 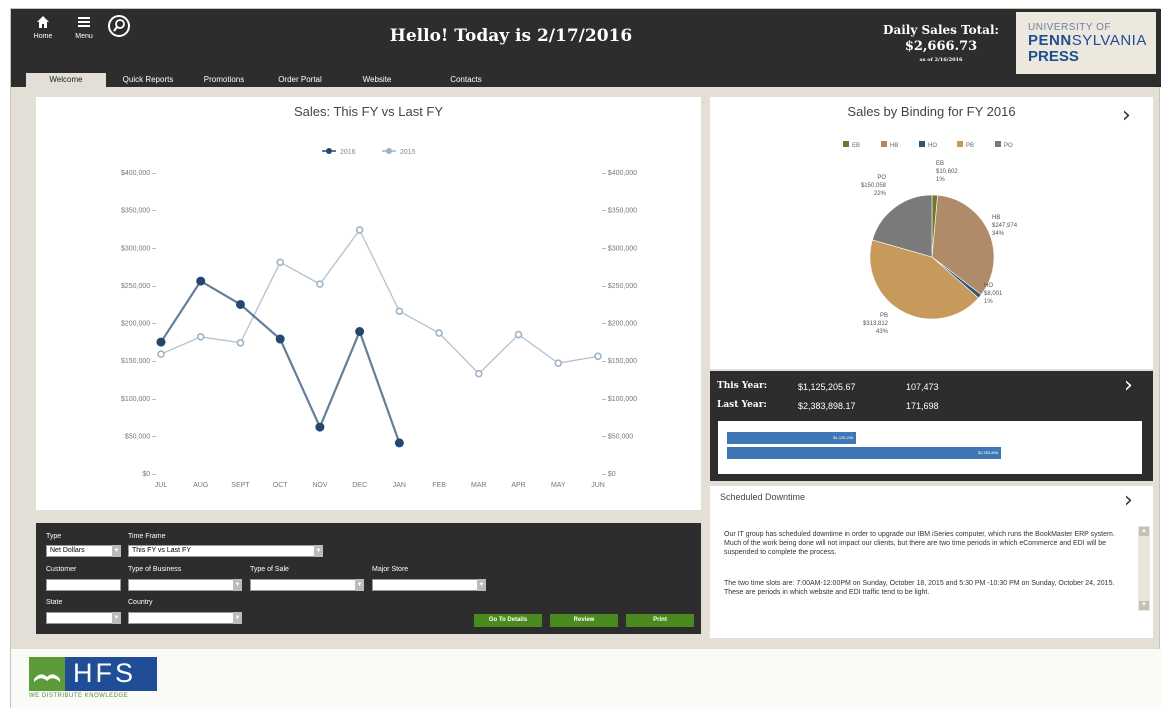 What do you see at coordinates (43, 36) in the screenshot?
I see `home-label: Home` at bounding box center [43, 36].